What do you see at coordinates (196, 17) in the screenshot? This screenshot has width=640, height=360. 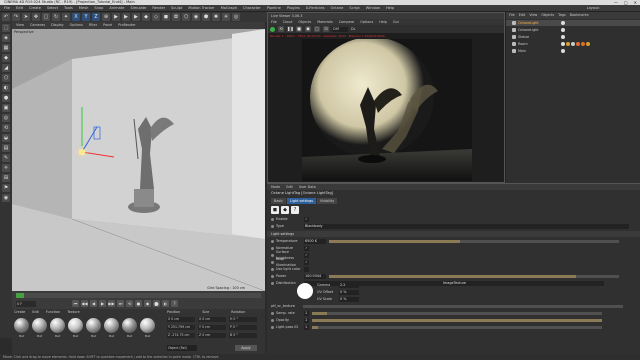 I see `toolbar-icon: ◉` at bounding box center [196, 17].